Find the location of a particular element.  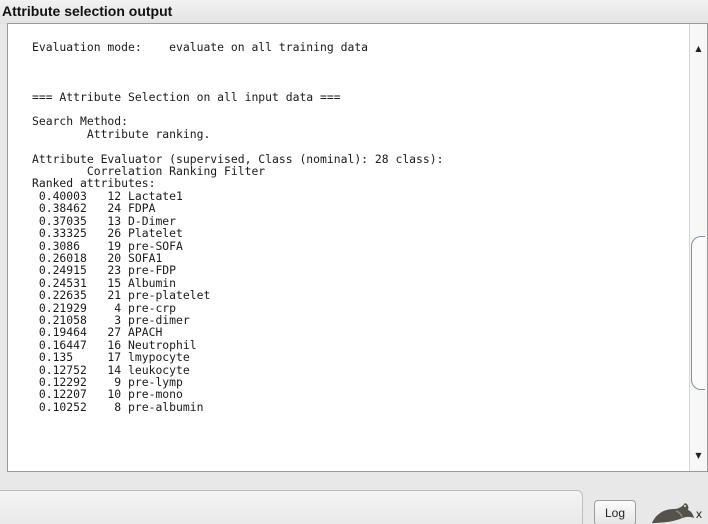

log-count-label: x is located at coordinates (699, 514).